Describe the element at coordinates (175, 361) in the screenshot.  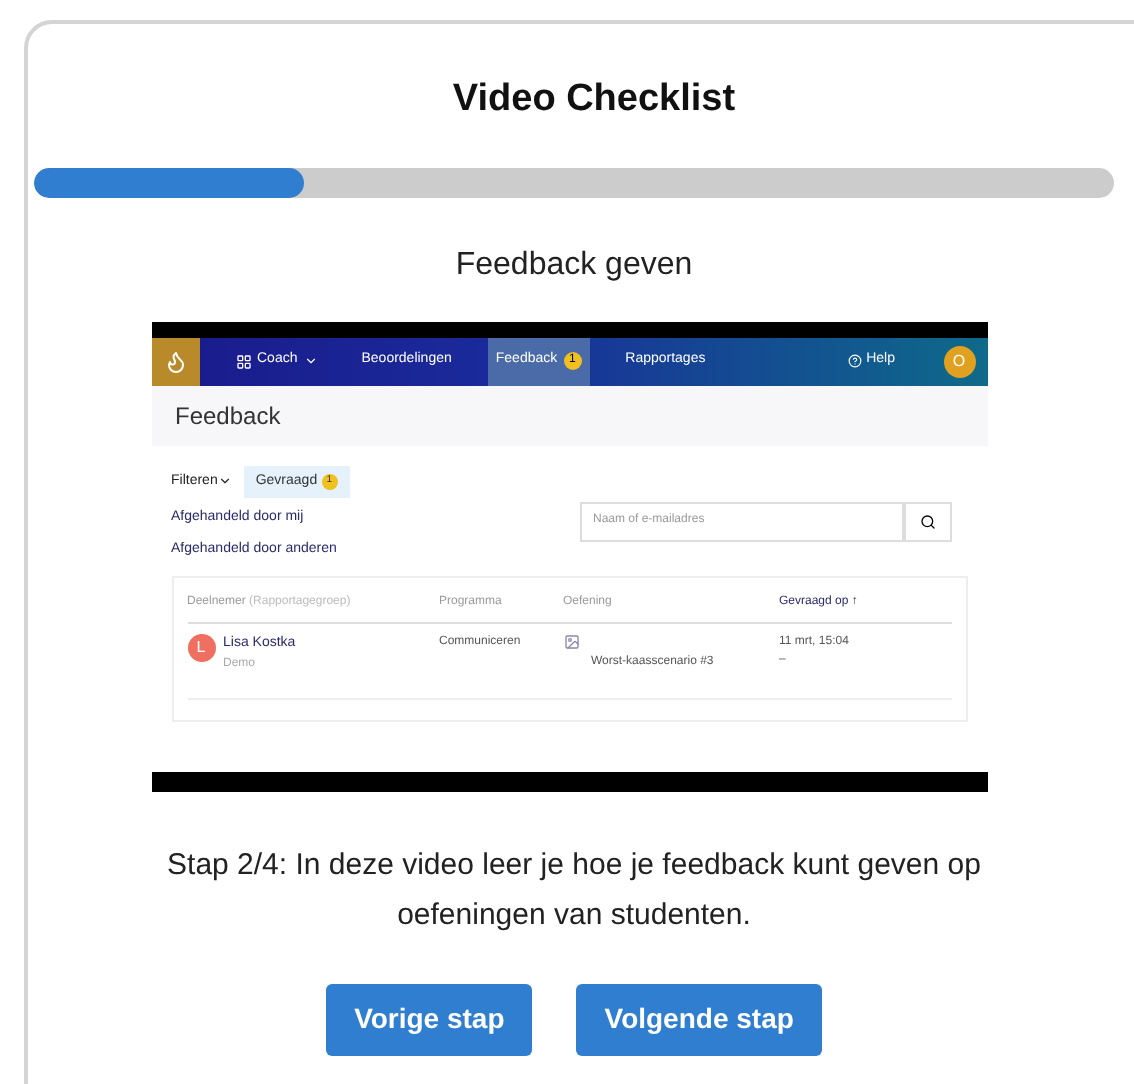
I see `flame-logo-icon` at that location.